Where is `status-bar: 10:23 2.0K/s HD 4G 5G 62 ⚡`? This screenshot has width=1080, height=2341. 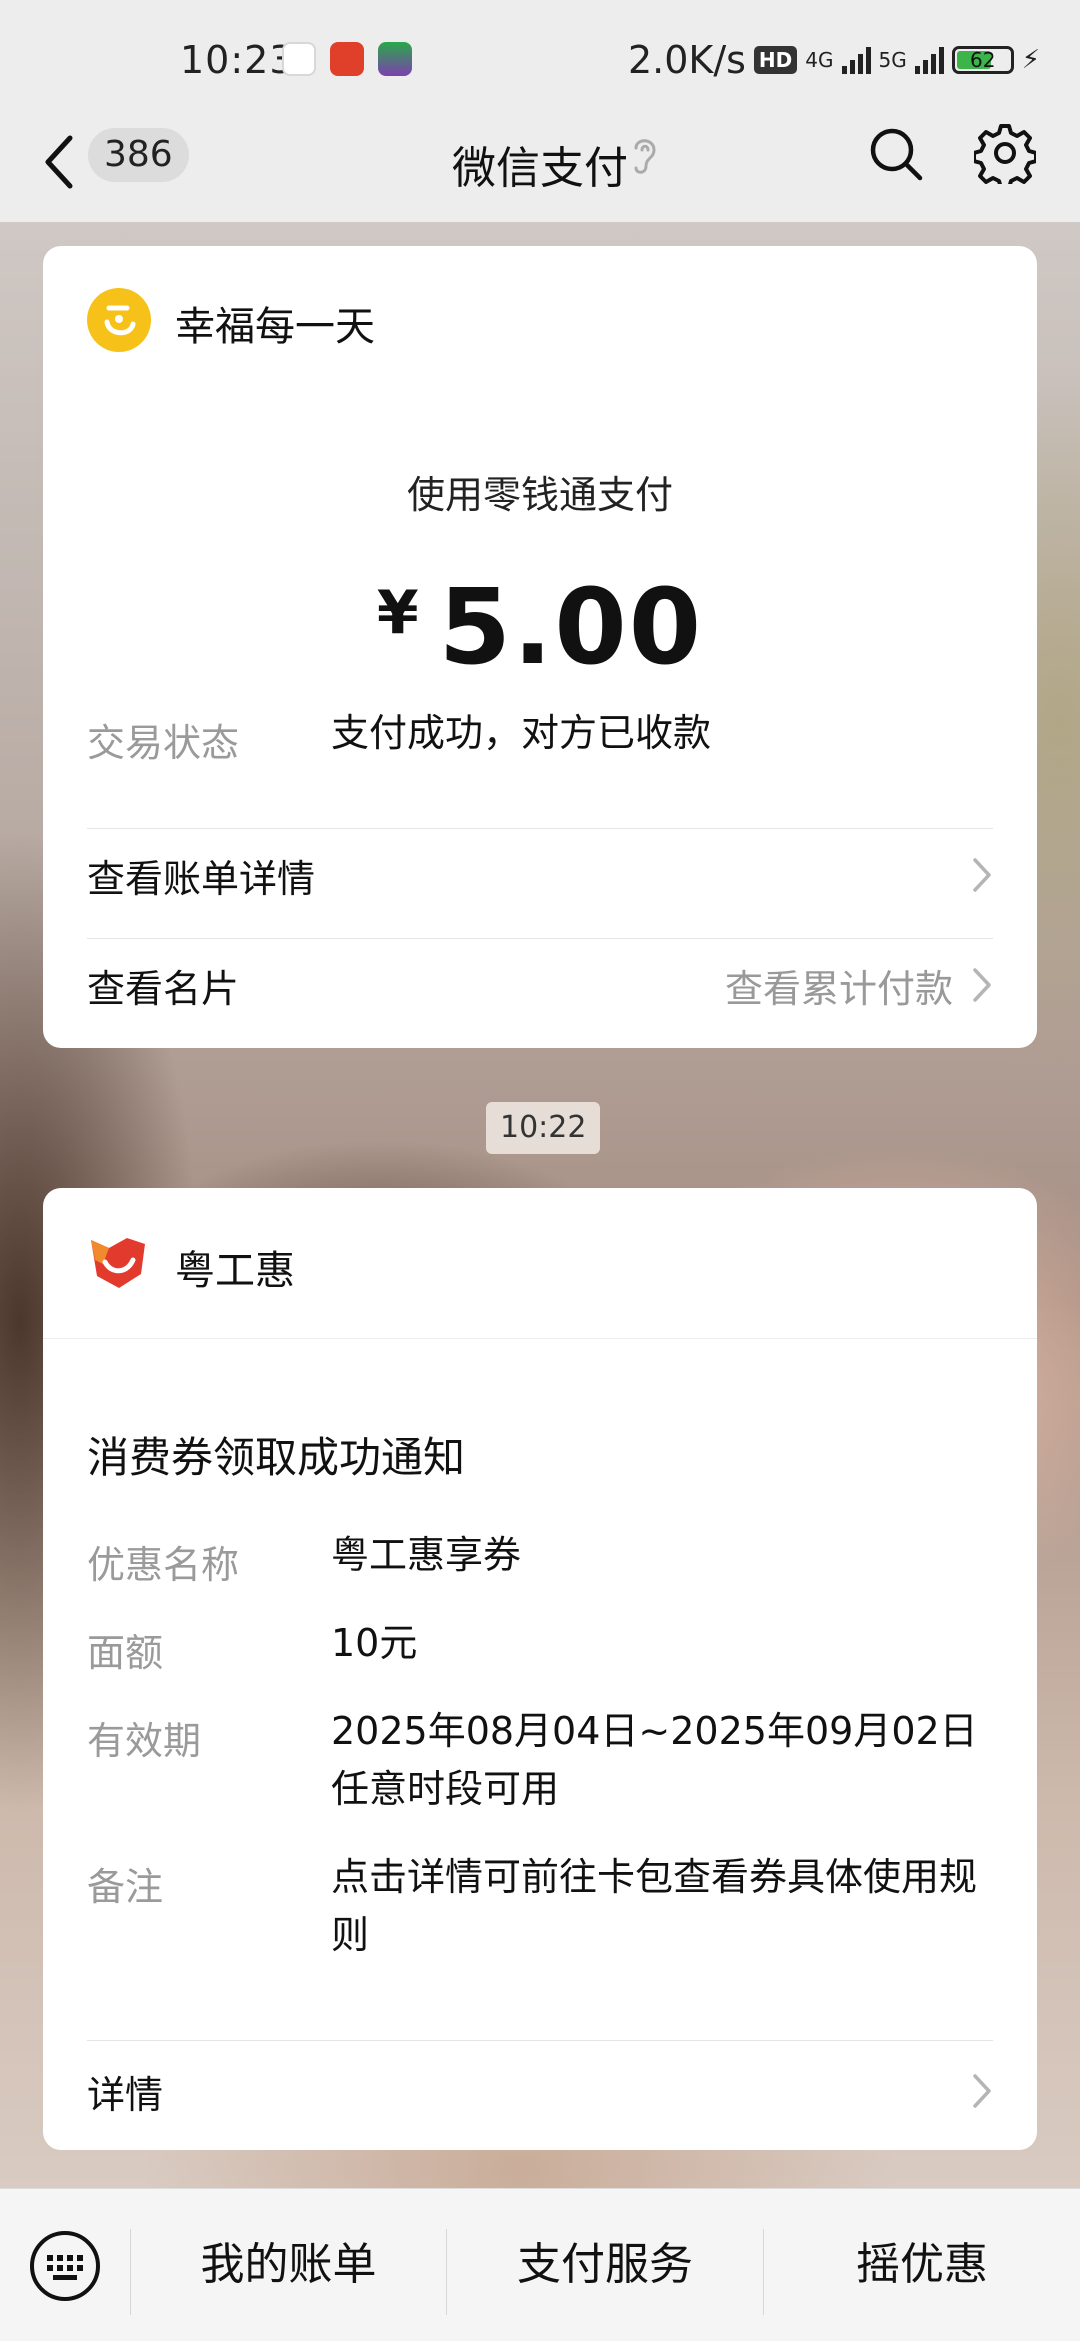 status-bar: 10:23 2.0K/s HD 4G 5G 62 ⚡ is located at coordinates (540, 55).